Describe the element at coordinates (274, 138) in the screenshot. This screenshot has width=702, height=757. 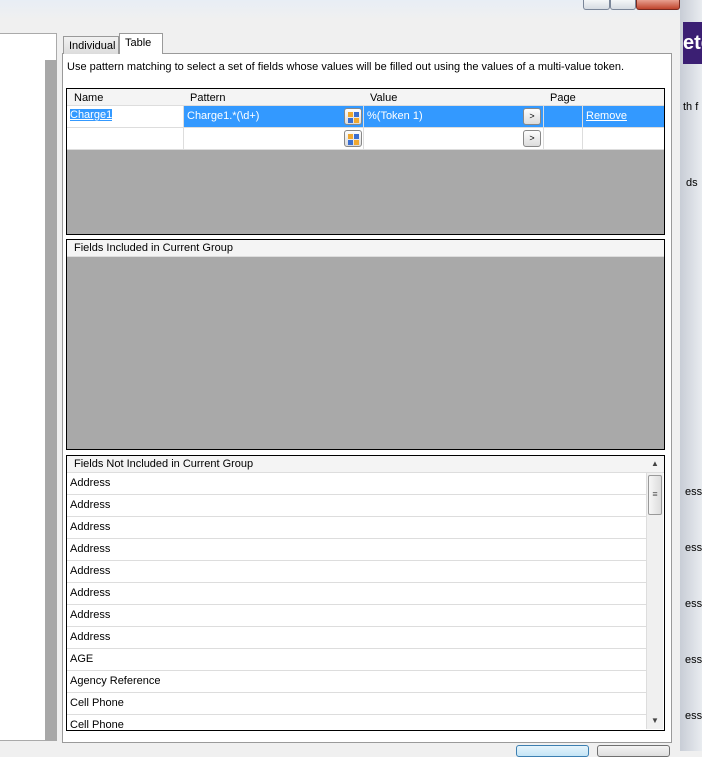
I see `pattern-cell` at that location.